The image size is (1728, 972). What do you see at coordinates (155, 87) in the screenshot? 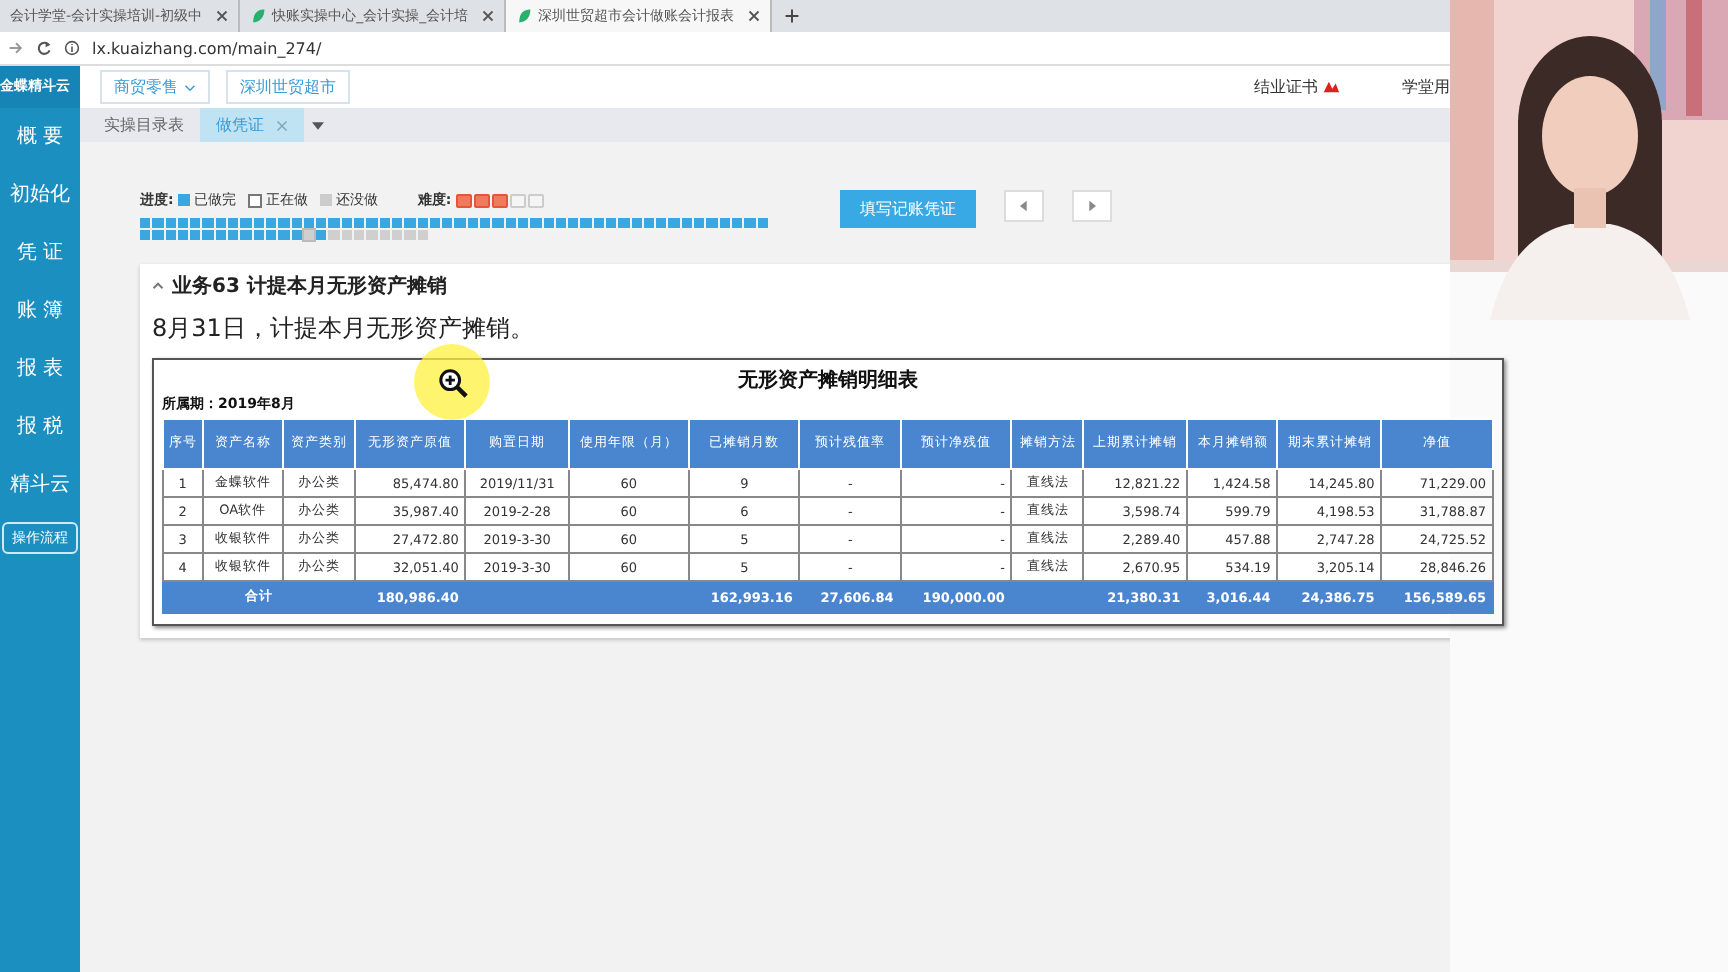
I see `industry-dropdown: 商贸零售` at bounding box center [155, 87].